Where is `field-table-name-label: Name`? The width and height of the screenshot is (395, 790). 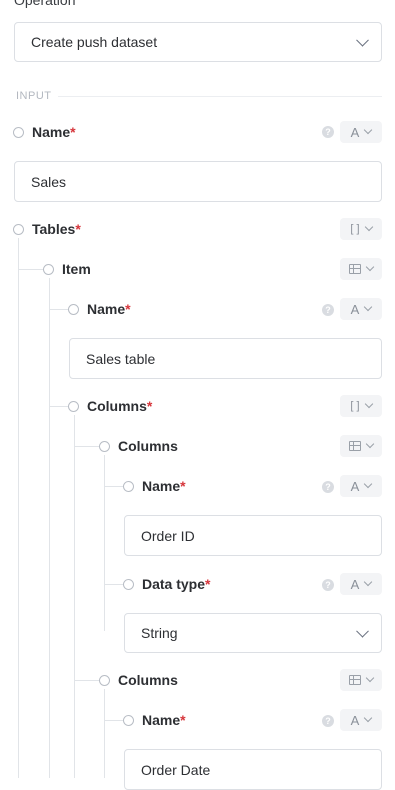
field-table-name-label: Name is located at coordinates (106, 309).